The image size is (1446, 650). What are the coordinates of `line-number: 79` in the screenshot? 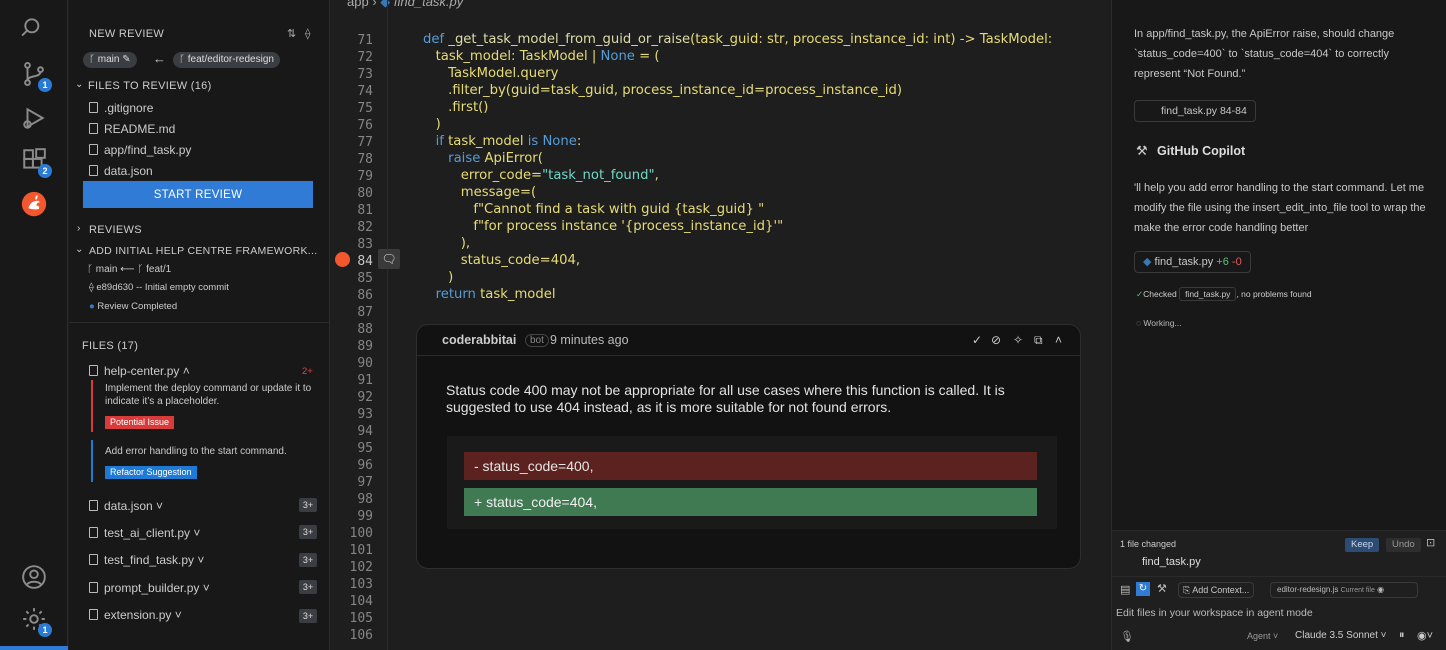 It's located at (365, 176).